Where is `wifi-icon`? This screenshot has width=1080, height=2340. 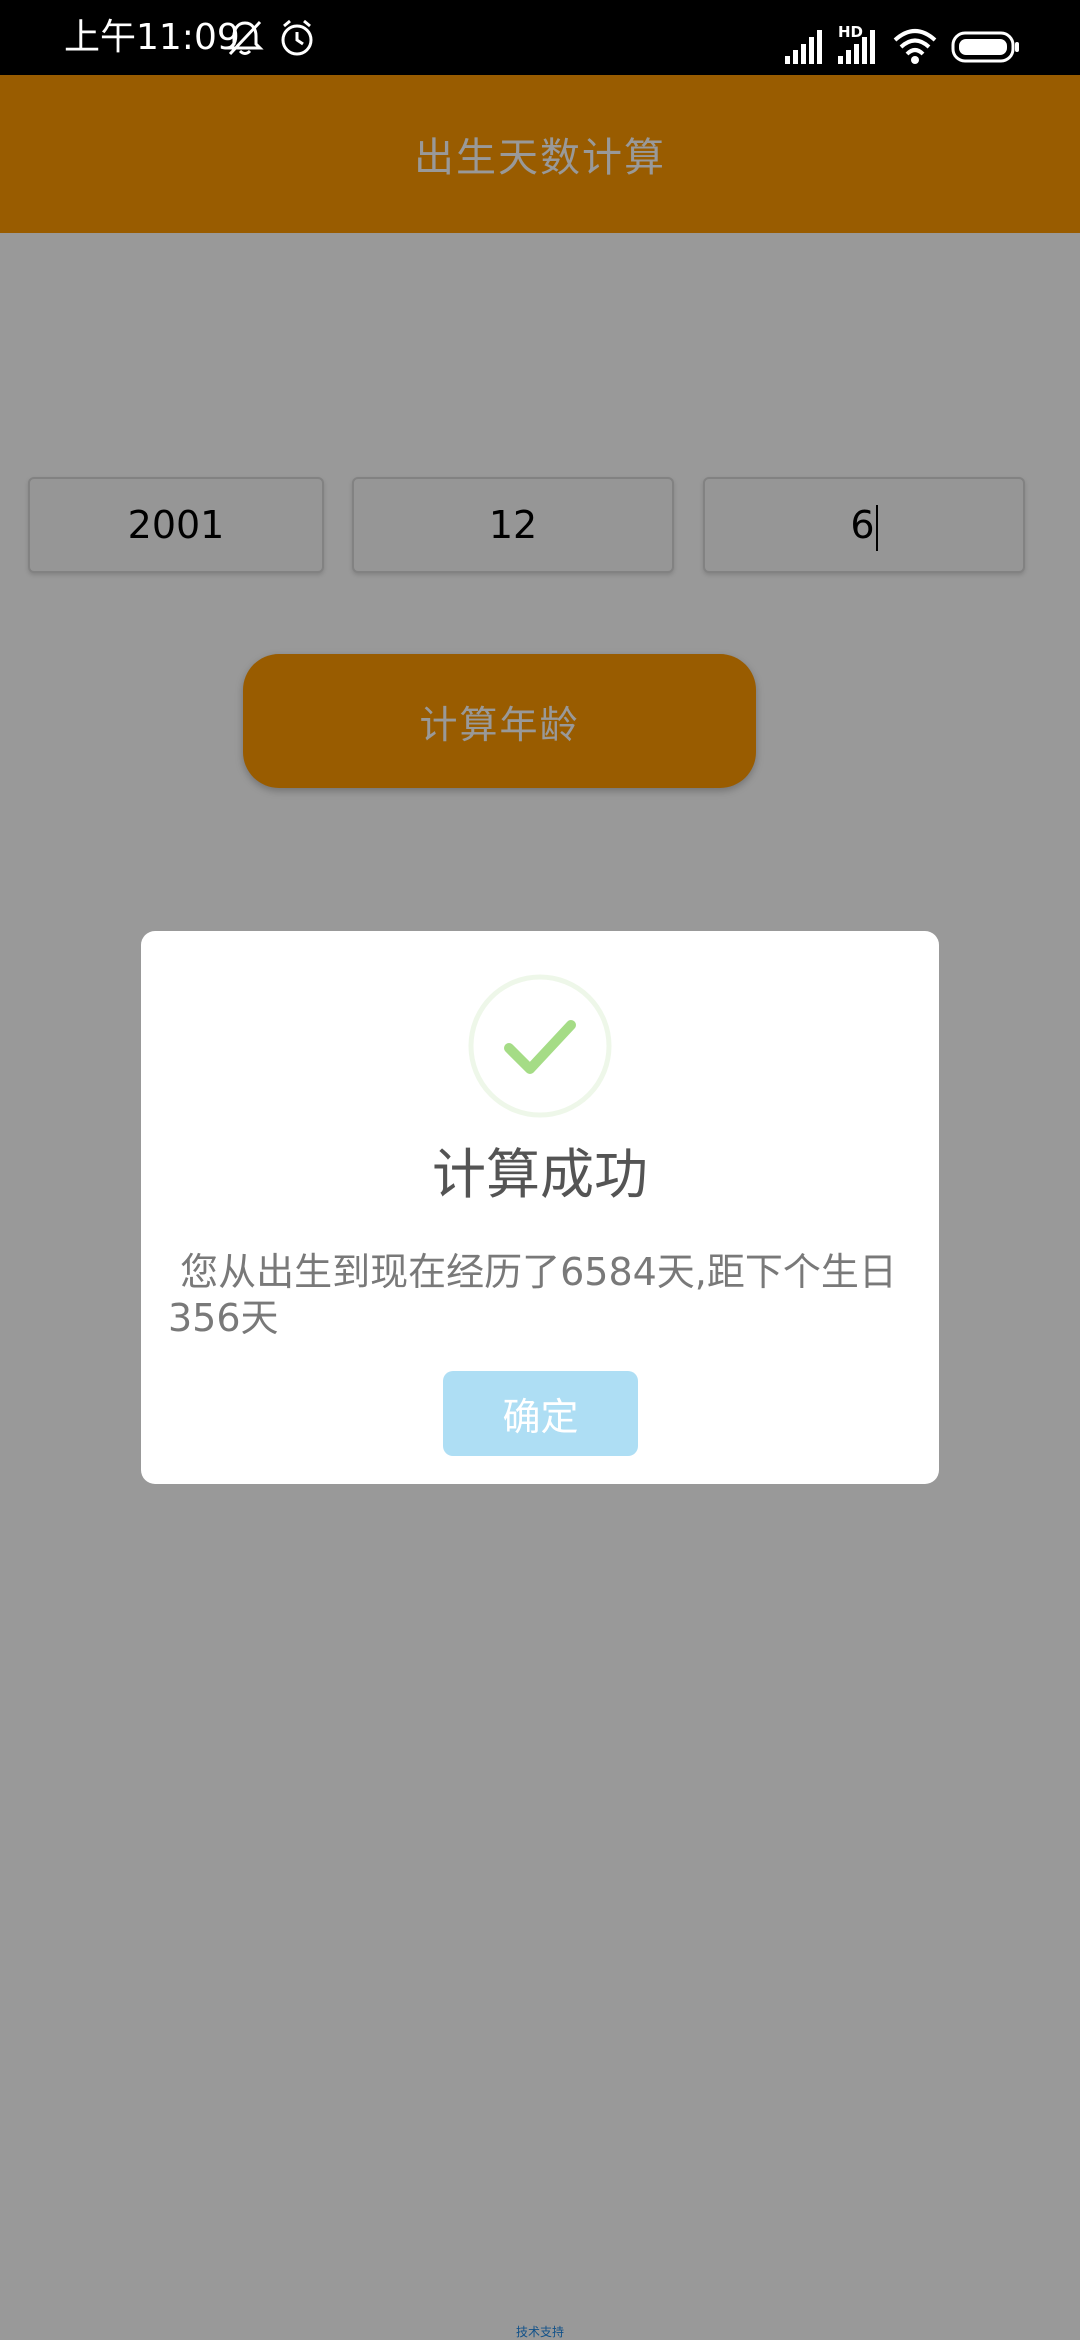 wifi-icon is located at coordinates (915, 46).